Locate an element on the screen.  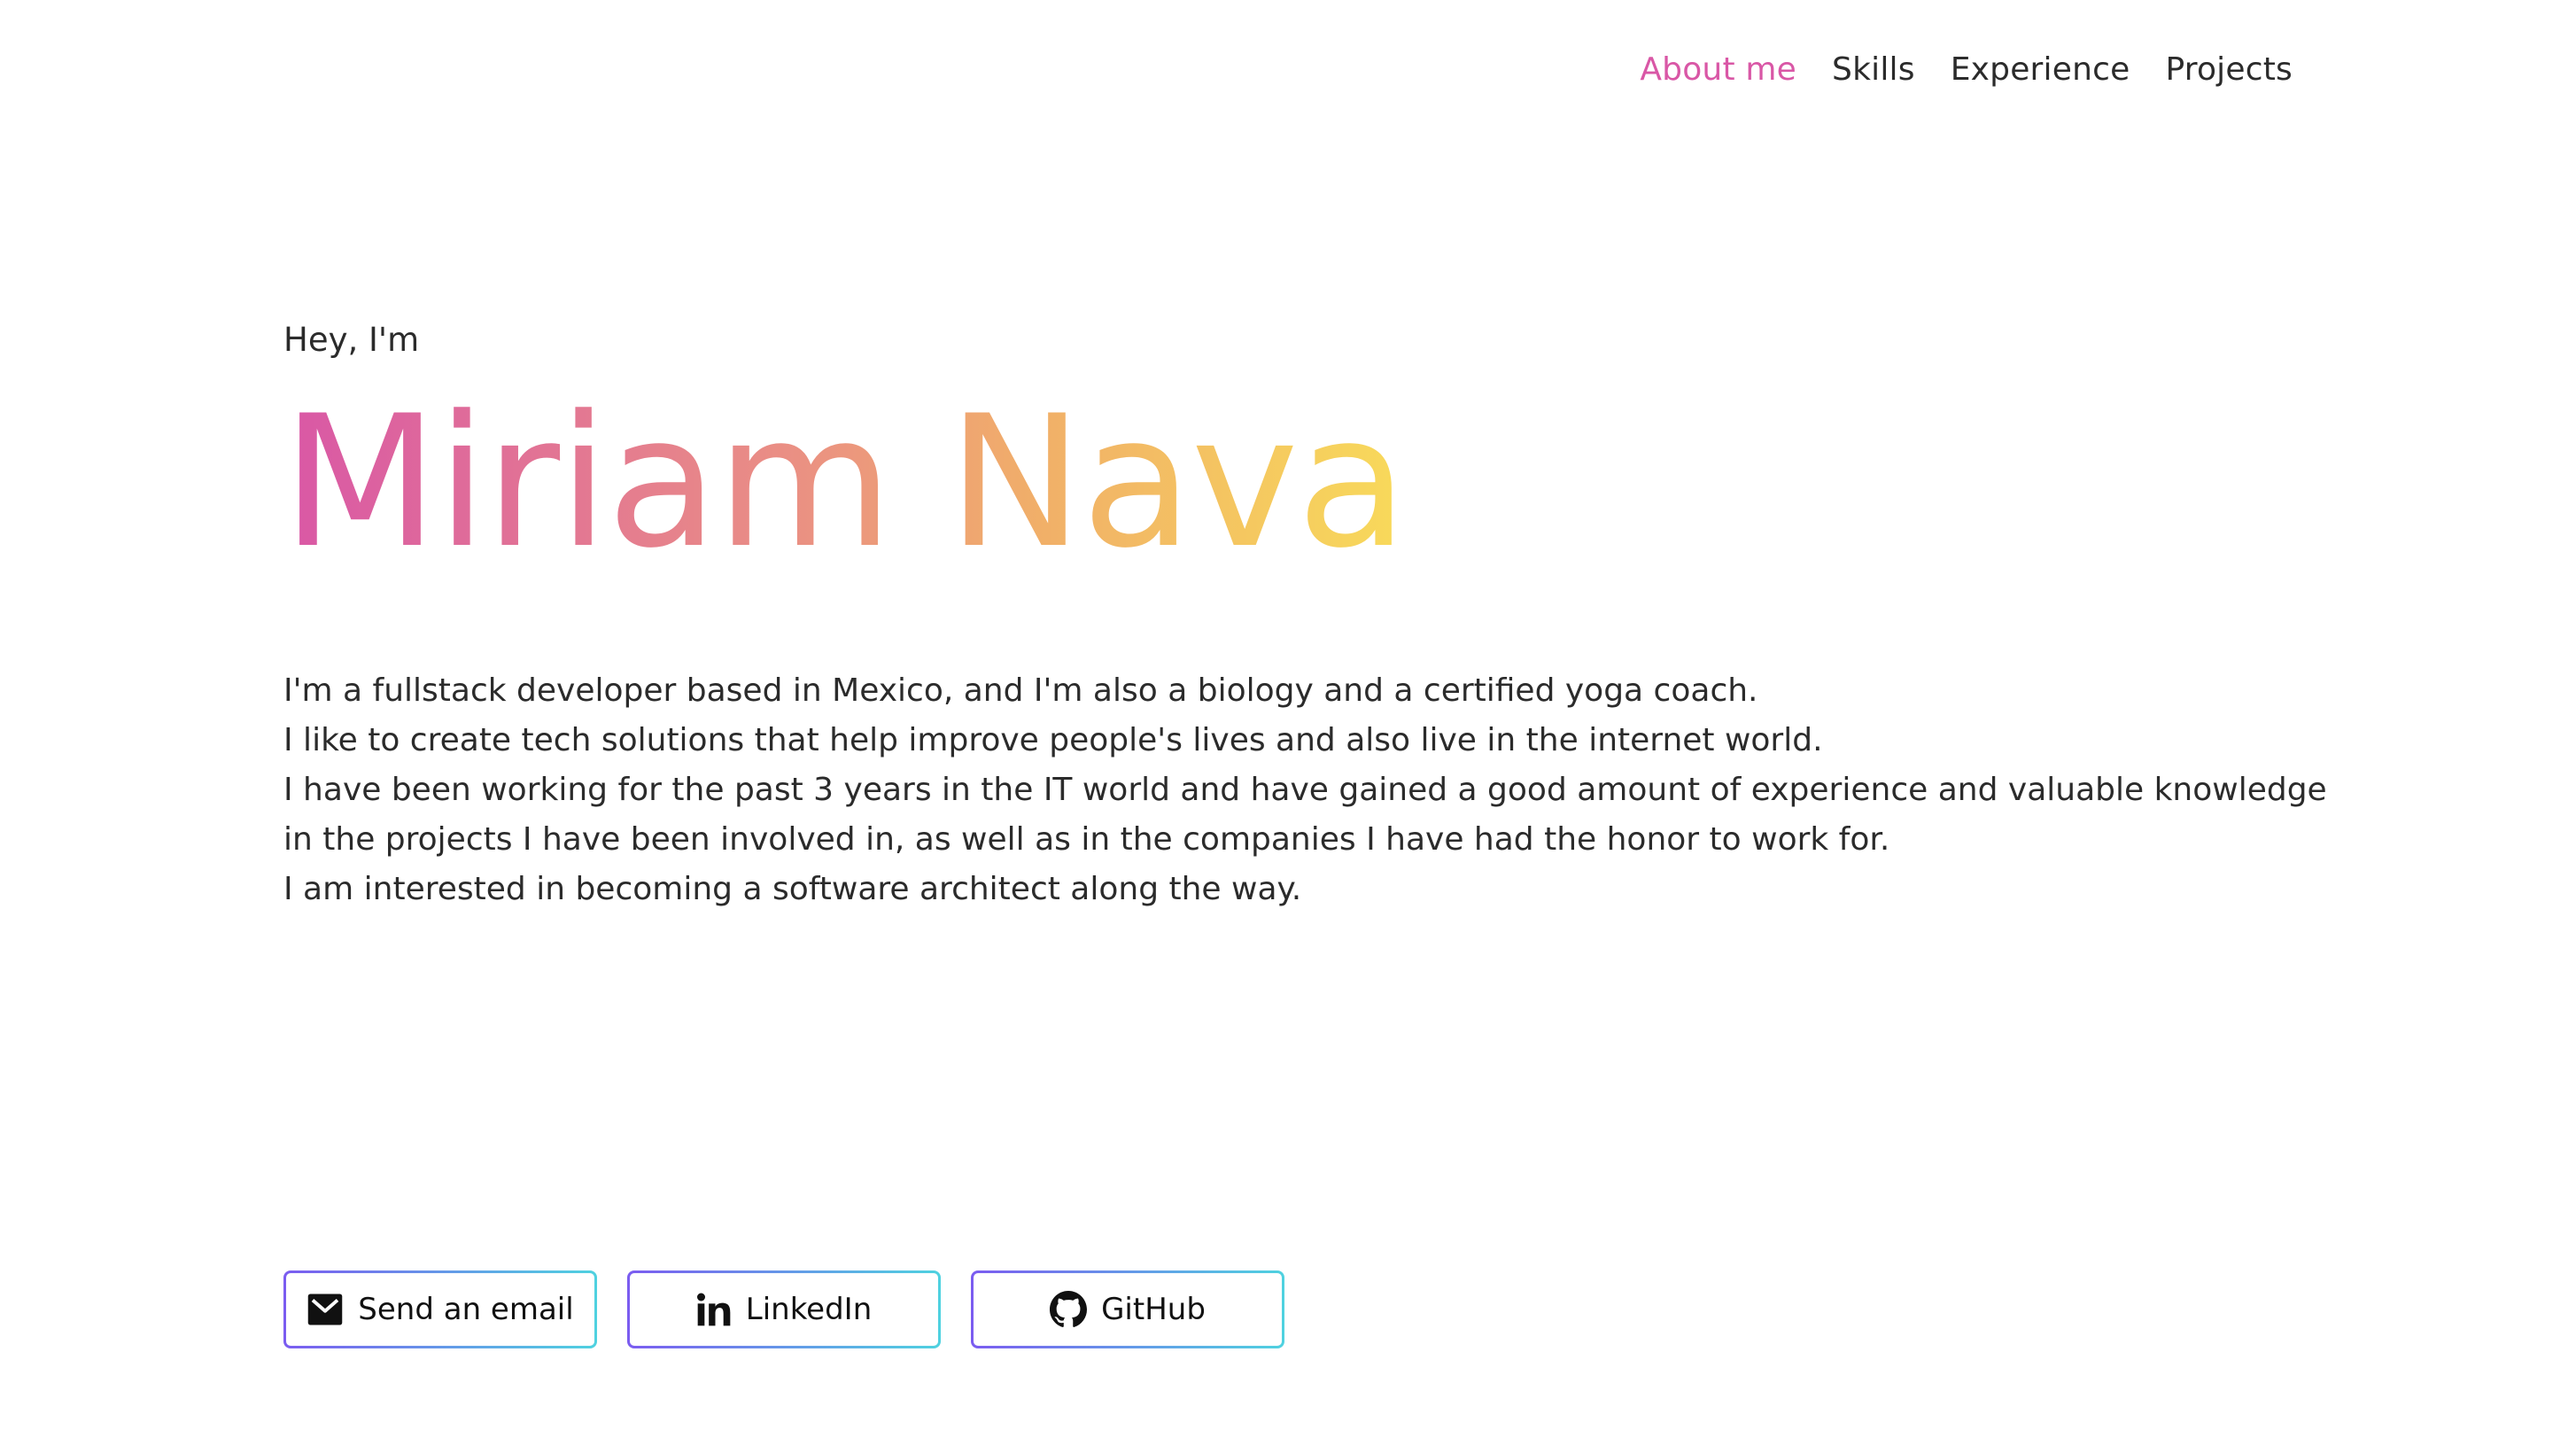
linkedin-button: LinkedIn is located at coordinates (784, 1309).